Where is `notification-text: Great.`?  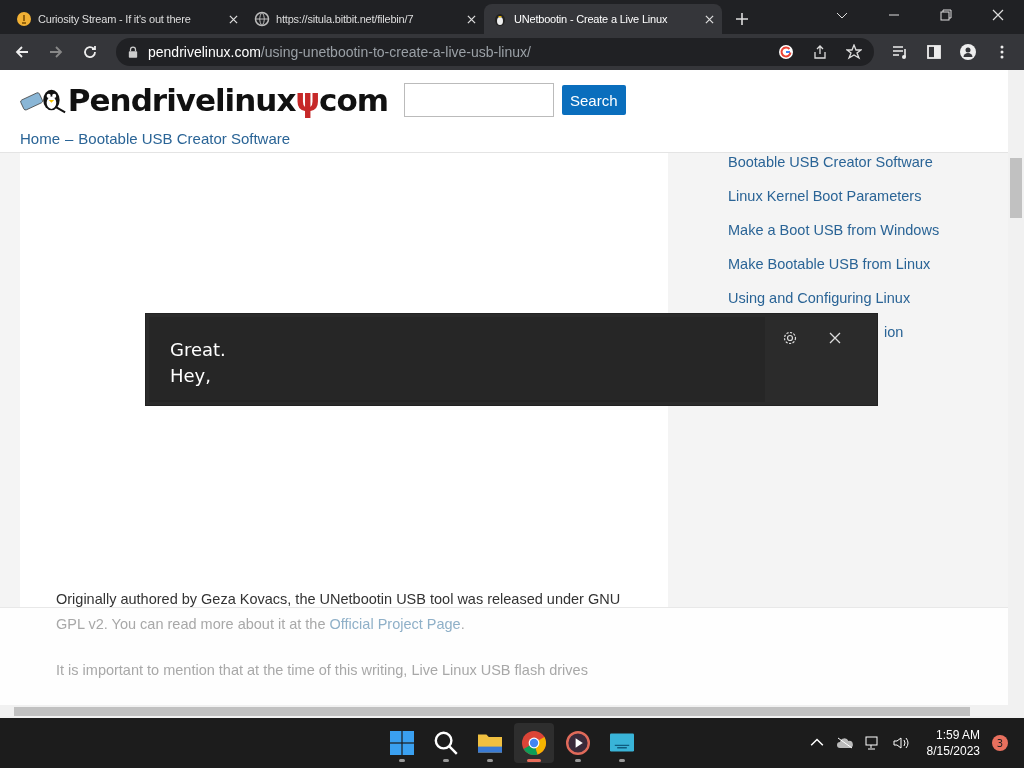 notification-text: Great. is located at coordinates (198, 350).